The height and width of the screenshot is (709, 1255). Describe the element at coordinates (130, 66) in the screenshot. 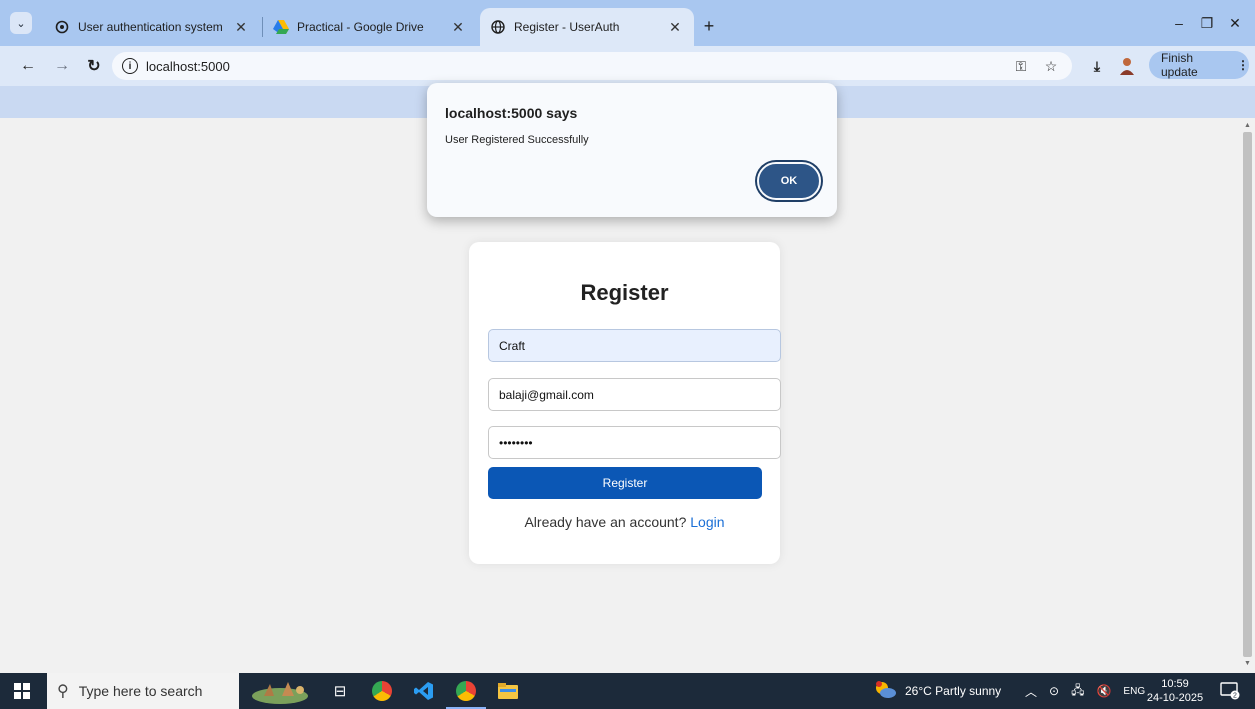

I see `site-info-icon: i` at that location.